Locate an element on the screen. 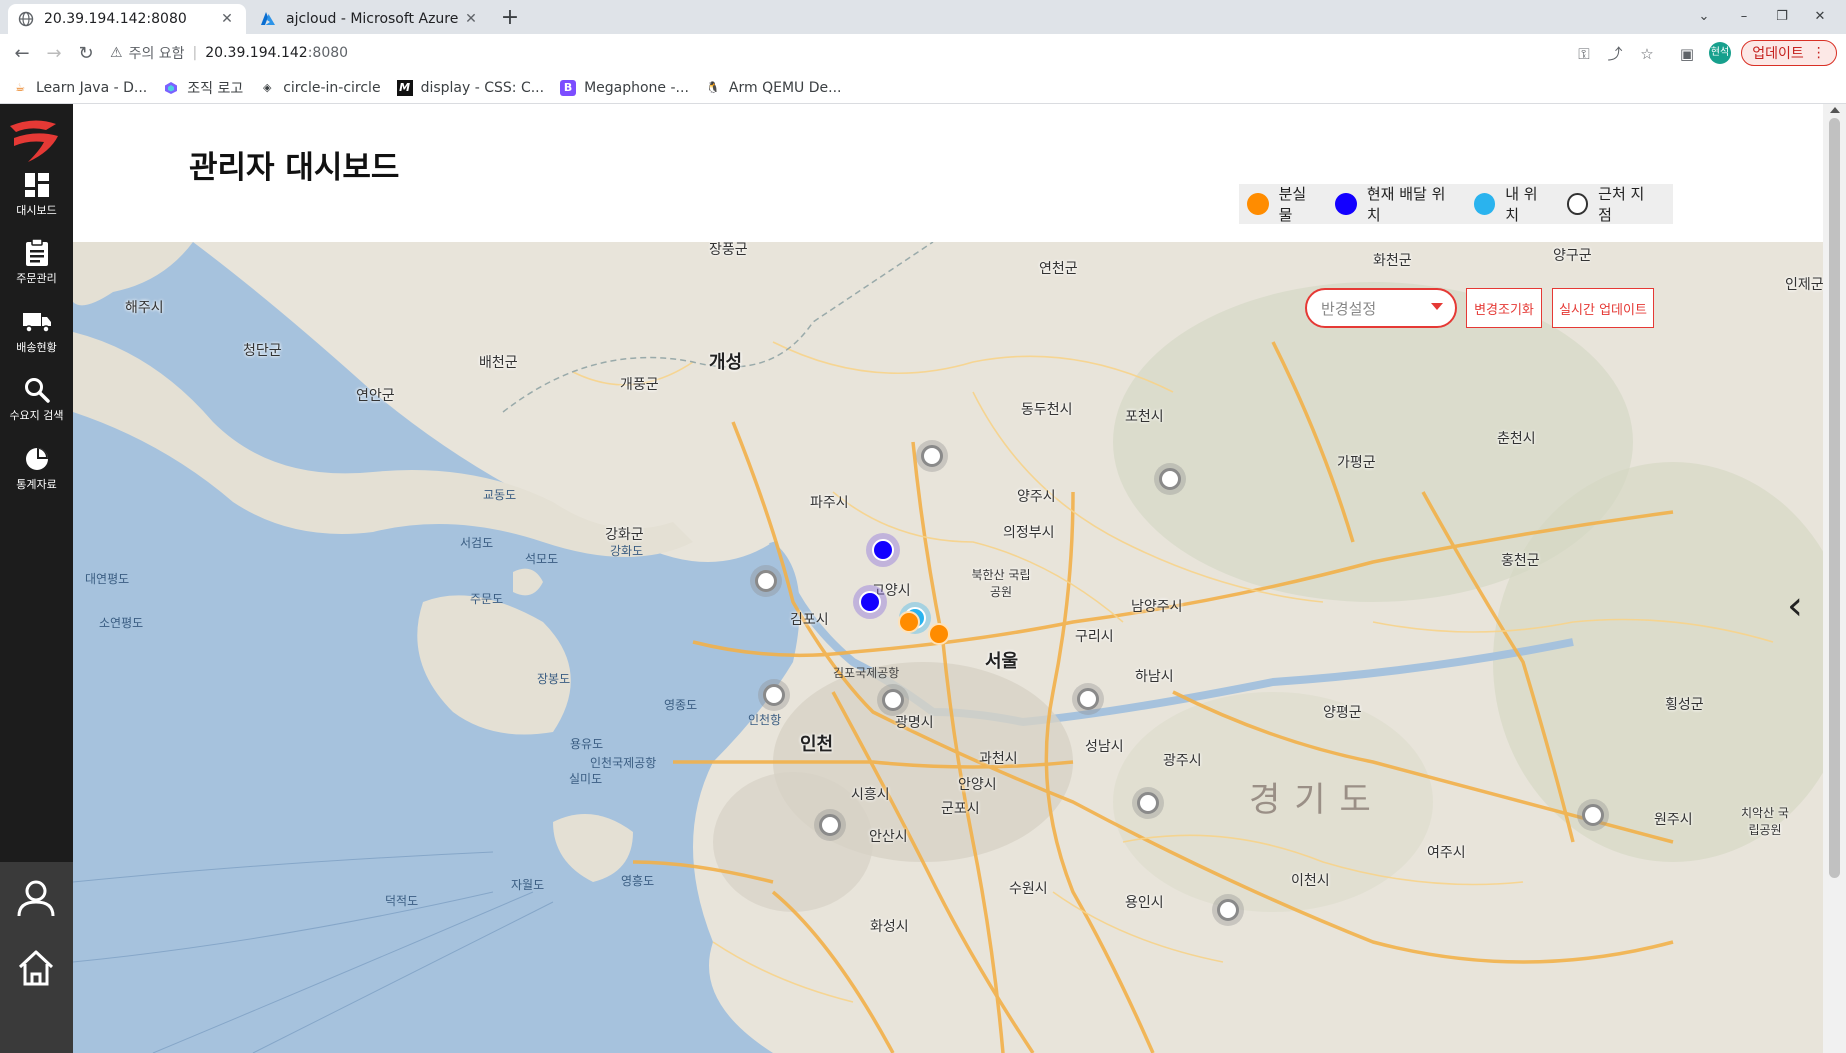  restore-button: ❐ is located at coordinates (1782, 17).